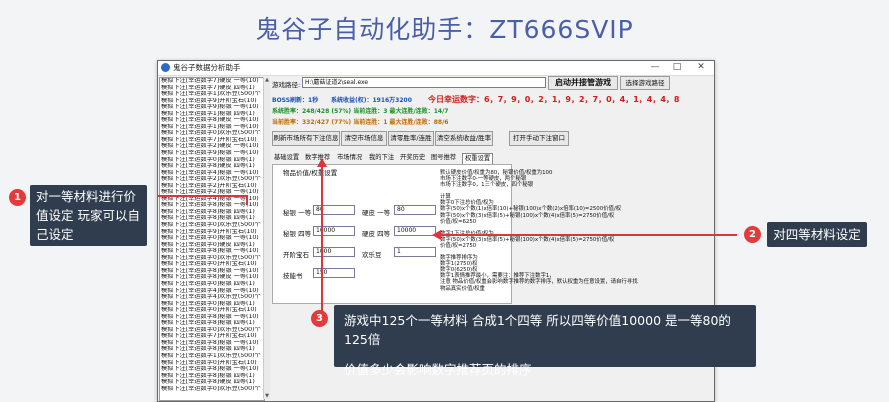 This screenshot has width=889, height=402. Describe the element at coordinates (349, 158) in the screenshot. I see `tab-market: 市场情况` at that location.